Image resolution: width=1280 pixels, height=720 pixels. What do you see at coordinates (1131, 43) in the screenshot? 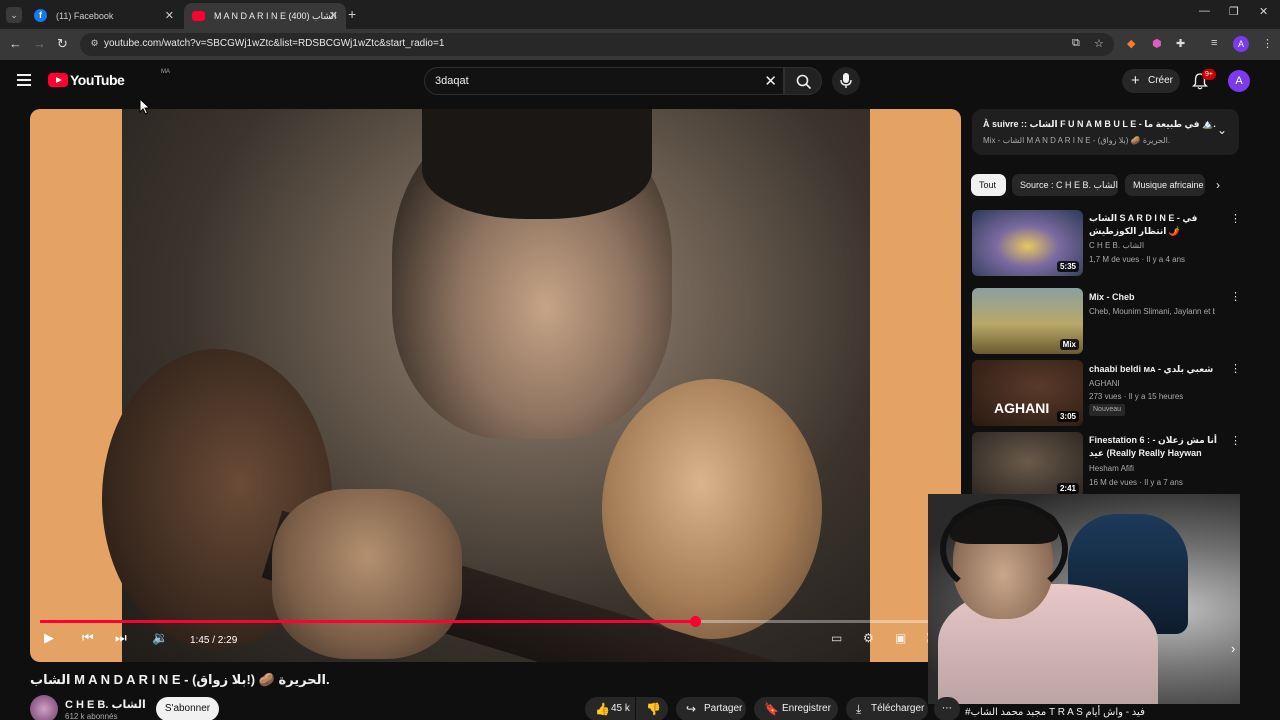
I see `extension-fox-icon: ◆` at bounding box center [1131, 43].